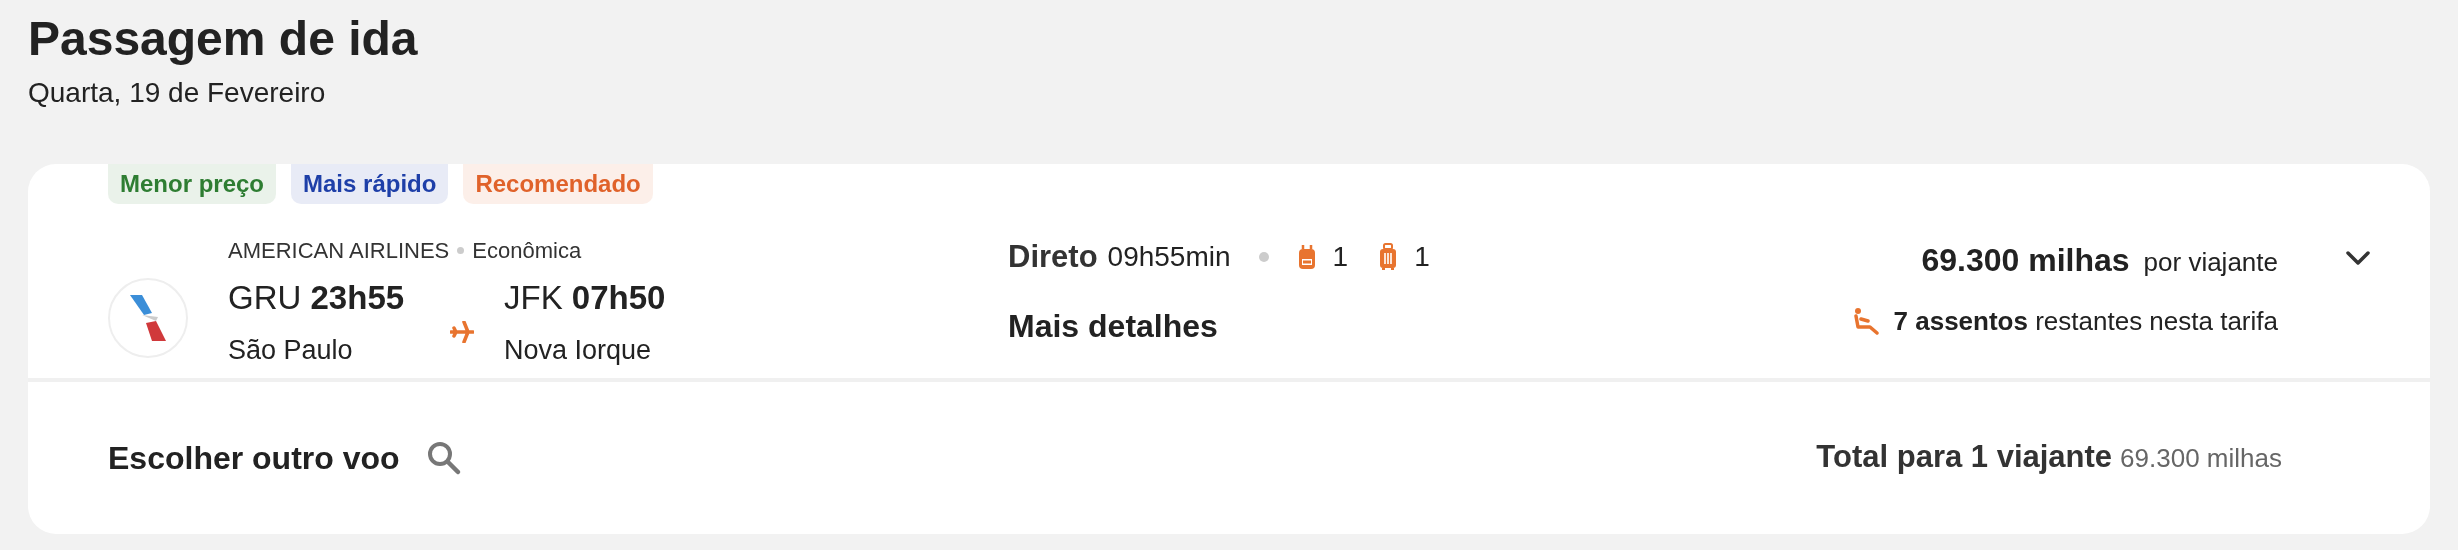 The width and height of the screenshot is (2458, 550). What do you see at coordinates (1964, 457) in the screenshot?
I see `total-label: Total para 1 viajante` at bounding box center [1964, 457].